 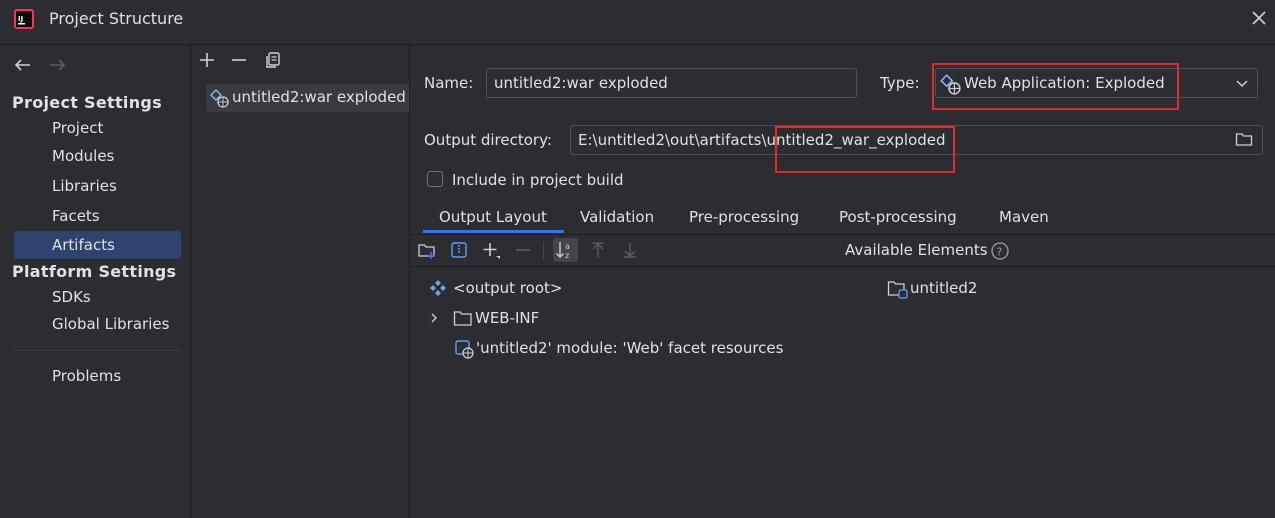 I want to click on close-icon, so click(x=1259, y=18).